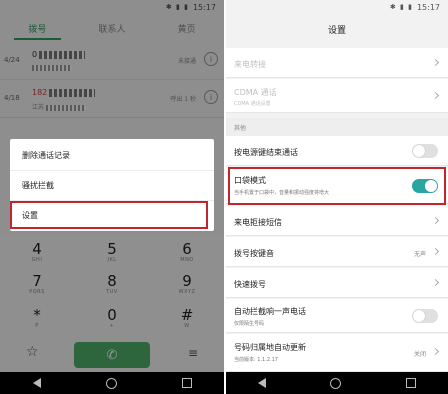 The image size is (448, 394). What do you see at coordinates (109, 215) in the screenshot?
I see `settings-highlight` at bounding box center [109, 215].